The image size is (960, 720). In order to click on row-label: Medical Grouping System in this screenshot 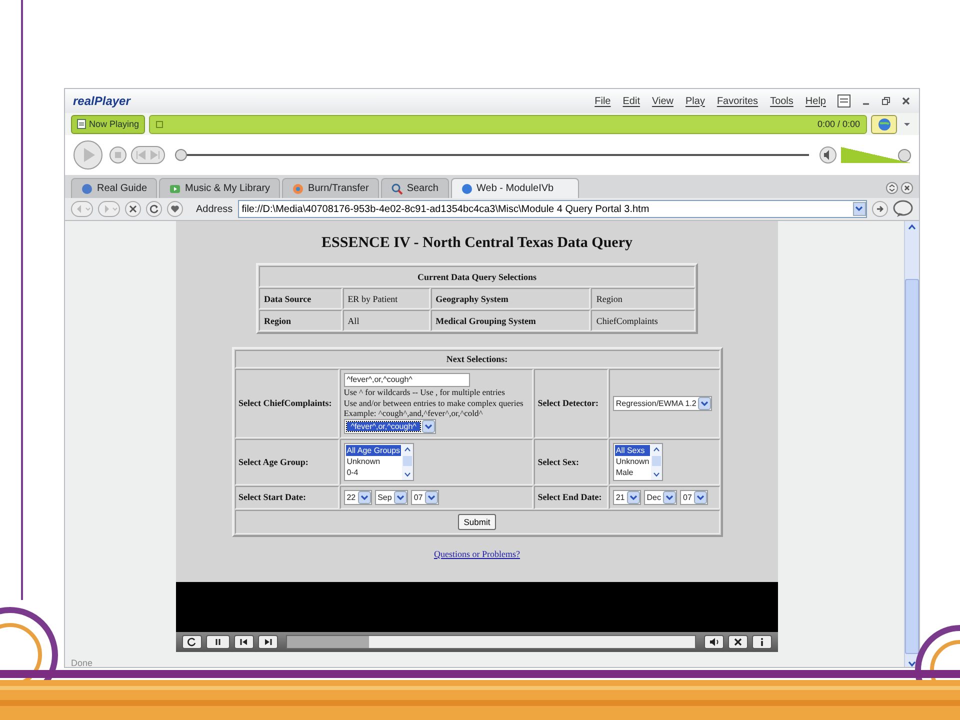, I will do `click(510, 320)`.